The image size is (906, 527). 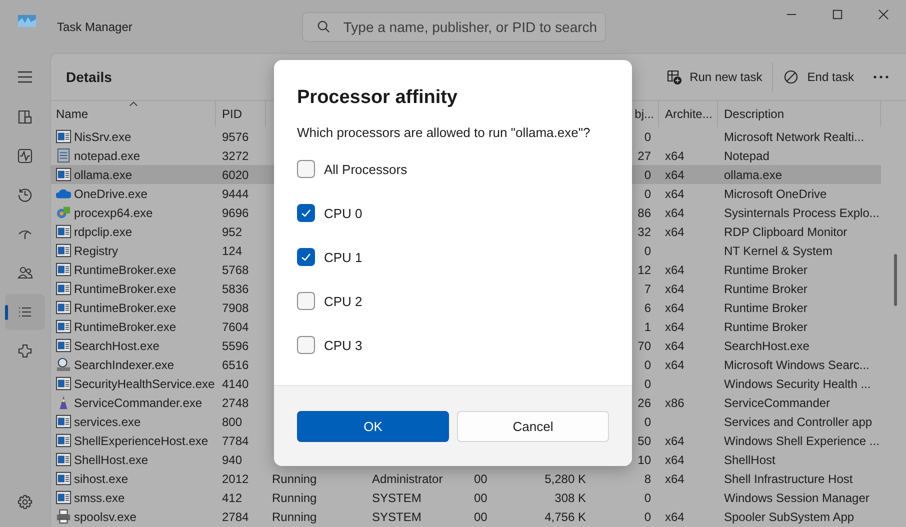 I want to click on process-name: sihost.exe, so click(x=101, y=479).